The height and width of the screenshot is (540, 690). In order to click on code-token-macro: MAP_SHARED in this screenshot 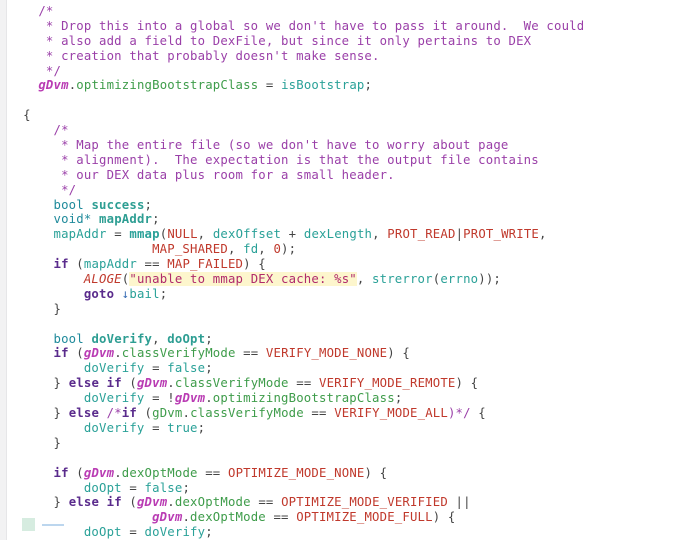, I will do `click(190, 249)`.